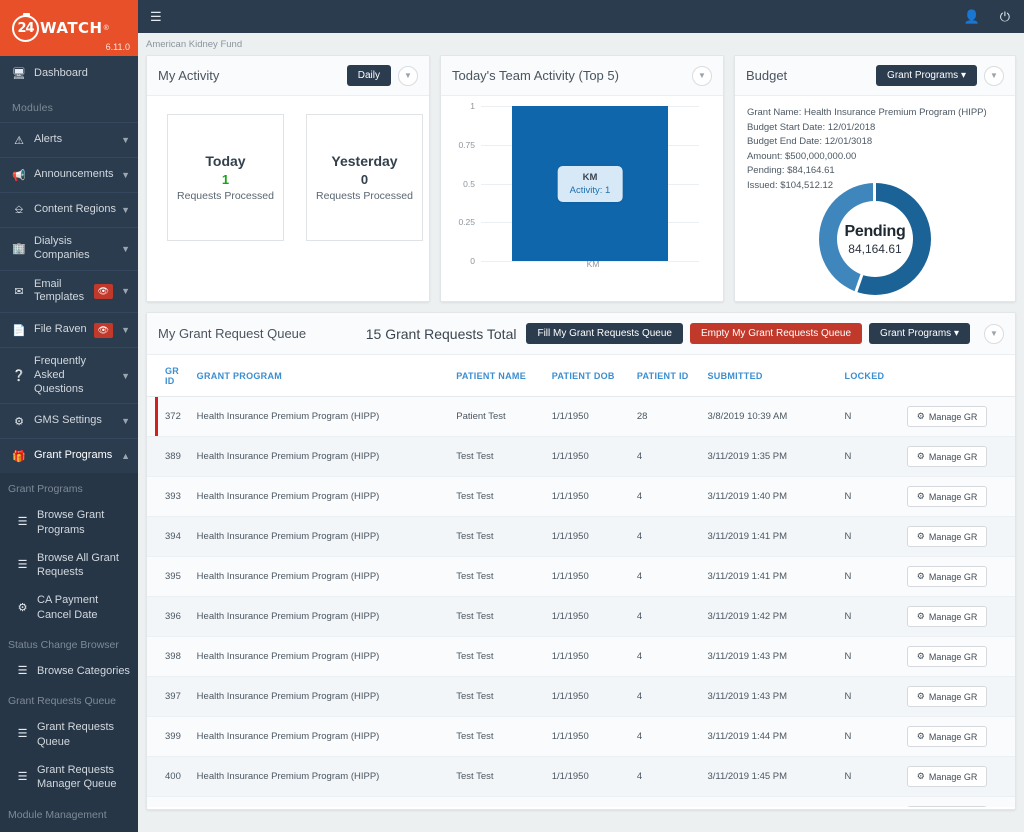  Describe the element at coordinates (1005, 17) in the screenshot. I see `power-icon: ⏻` at that location.